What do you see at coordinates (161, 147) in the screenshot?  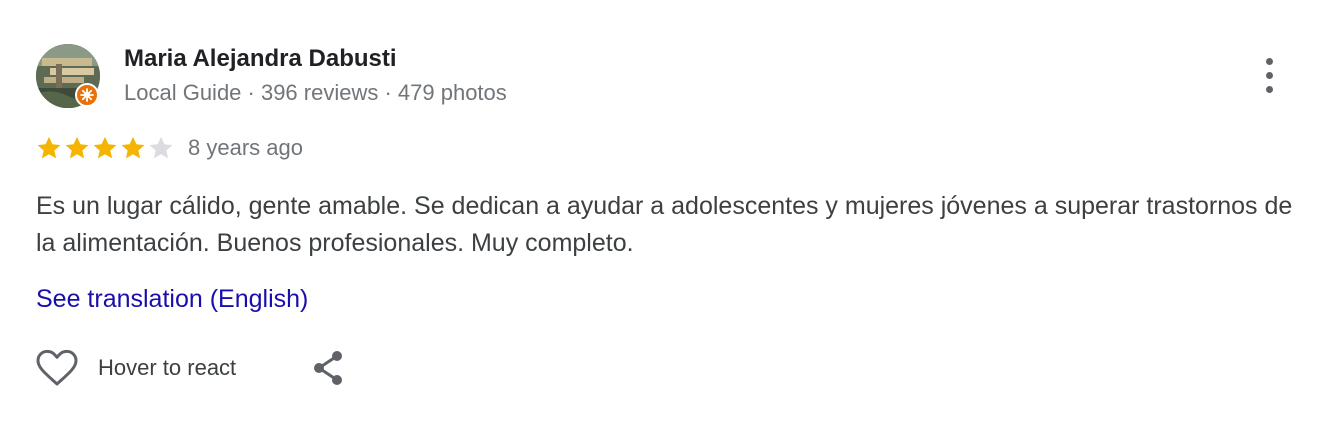 I see `star-empty-icon` at bounding box center [161, 147].